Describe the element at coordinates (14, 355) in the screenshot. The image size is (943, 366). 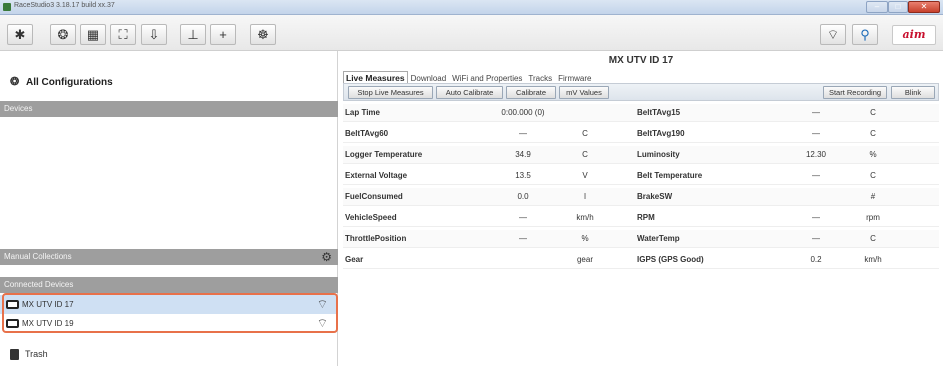
I see `trash-icon` at that location.